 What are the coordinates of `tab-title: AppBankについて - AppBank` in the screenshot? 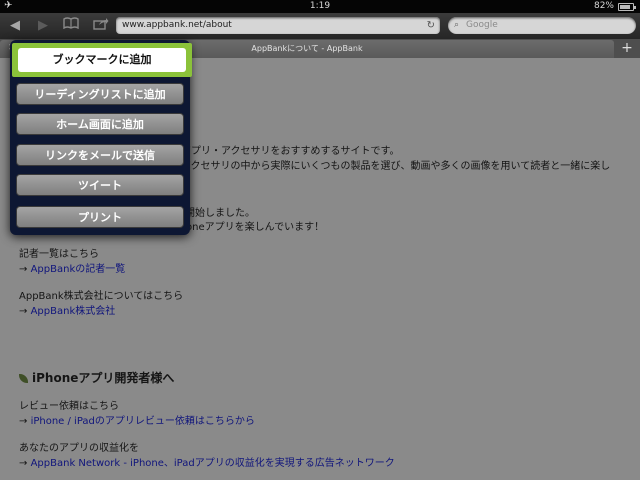 It's located at (307, 48).